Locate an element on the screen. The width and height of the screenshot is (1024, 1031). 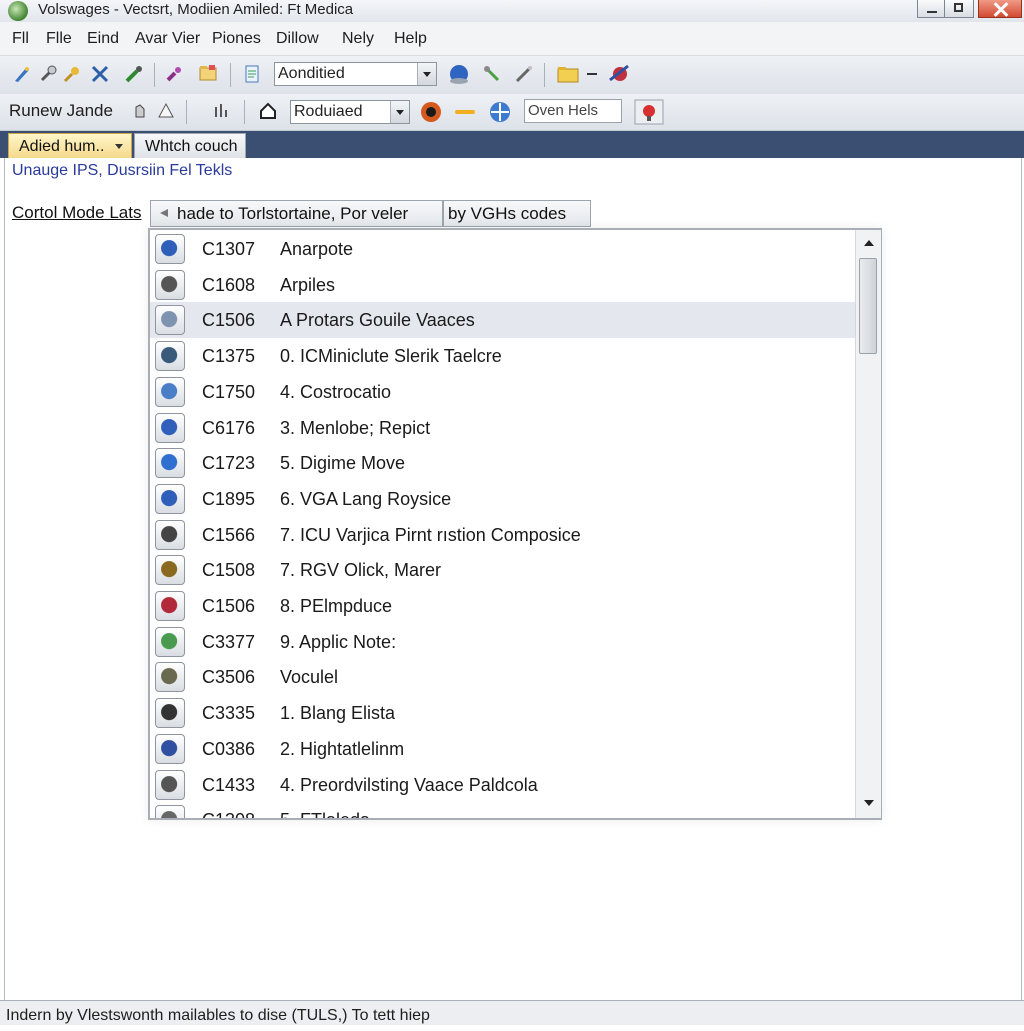
menu-item-window: Dillow is located at coordinates (297, 39).